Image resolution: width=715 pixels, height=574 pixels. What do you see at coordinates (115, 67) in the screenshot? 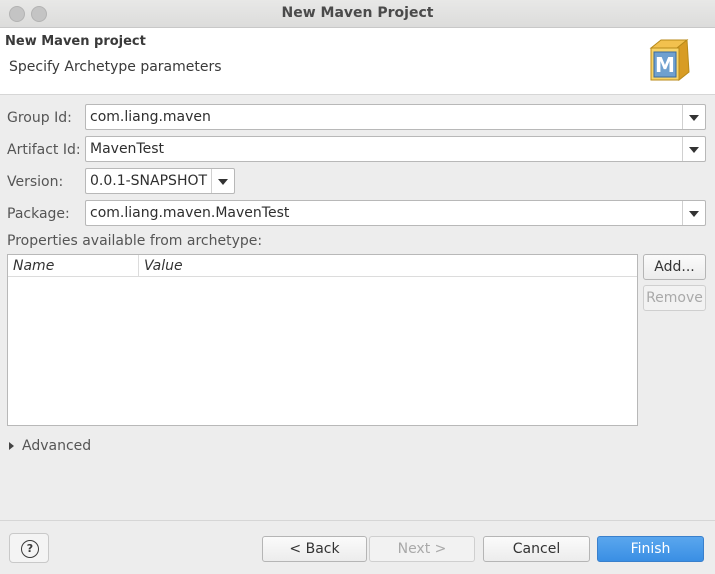
I see `wizard-subtitle: Specify Archetype parameters` at bounding box center [115, 67].